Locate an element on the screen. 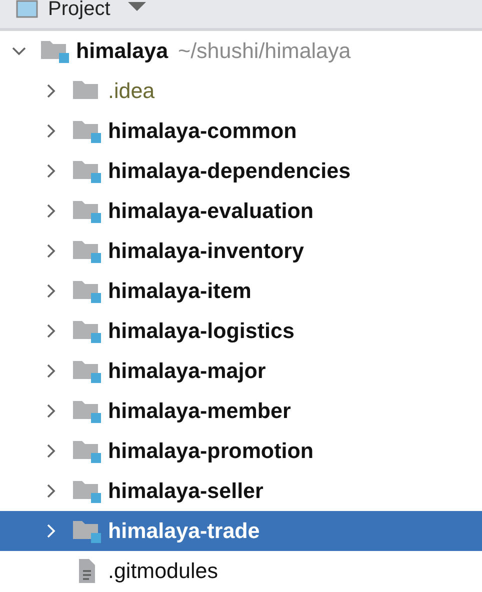 The height and width of the screenshot is (592, 482). tree-row: .gitmodules is located at coordinates (241, 571).